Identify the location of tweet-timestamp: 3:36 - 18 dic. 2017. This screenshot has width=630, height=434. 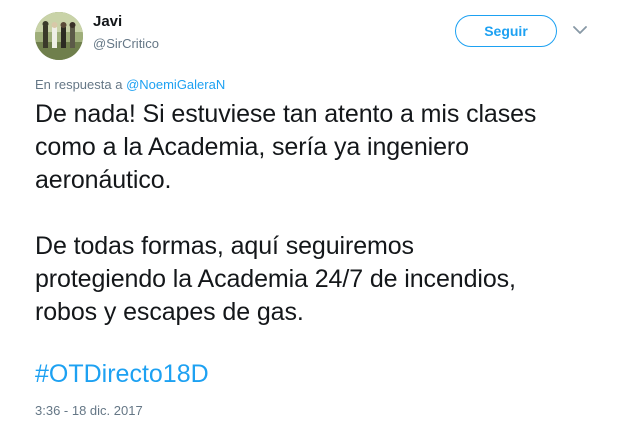
(89, 411).